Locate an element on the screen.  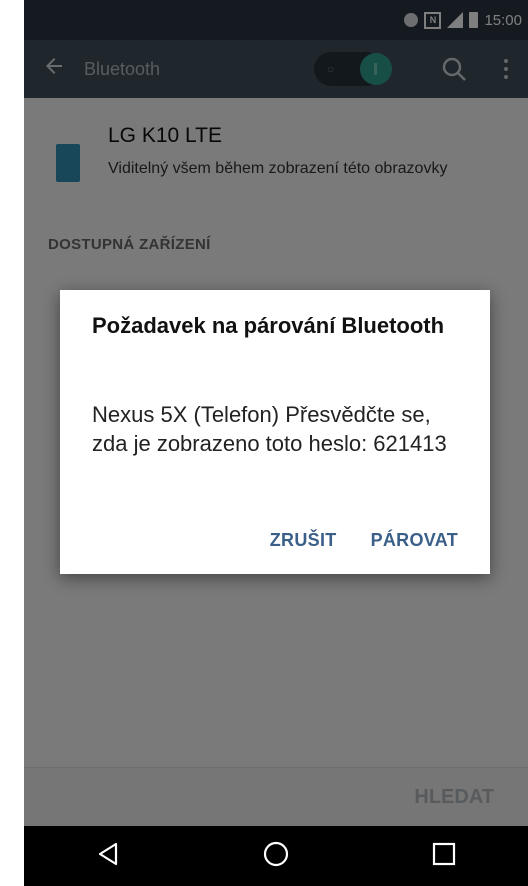
pair-button: PÁROVAT is located at coordinates (414, 540).